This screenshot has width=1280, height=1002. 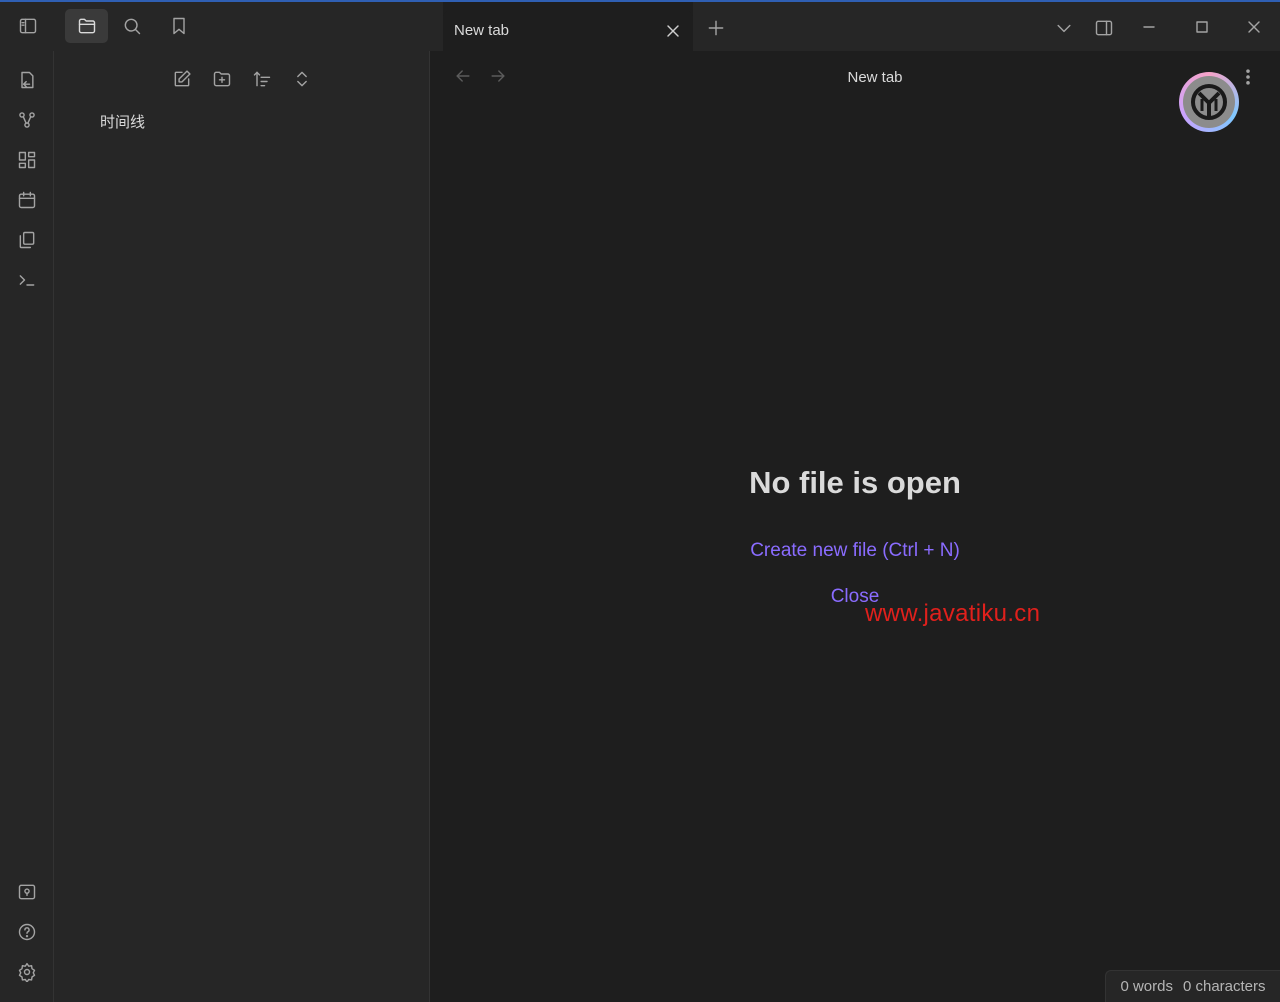 What do you see at coordinates (27, 526) in the screenshot?
I see `ribbon` at bounding box center [27, 526].